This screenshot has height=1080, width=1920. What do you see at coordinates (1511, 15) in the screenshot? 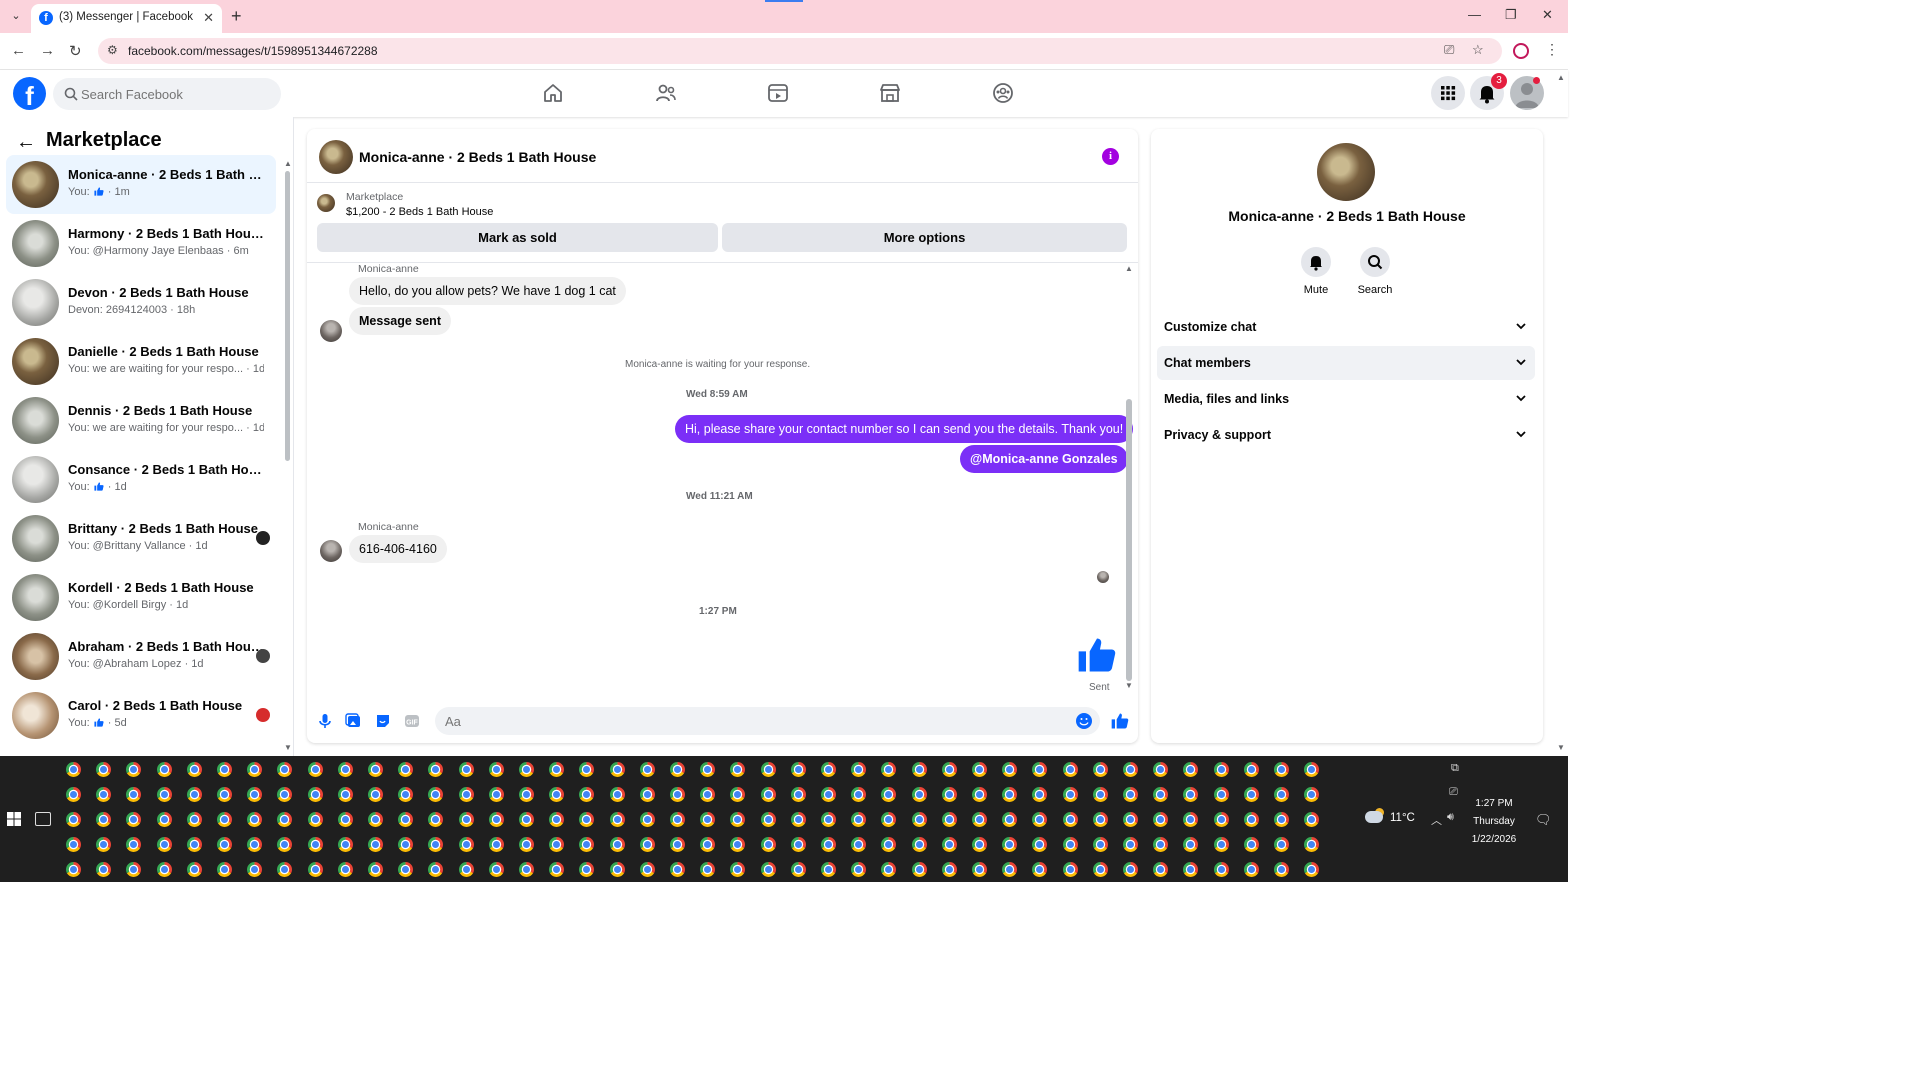
I see `restore-button: ❐` at bounding box center [1511, 15].